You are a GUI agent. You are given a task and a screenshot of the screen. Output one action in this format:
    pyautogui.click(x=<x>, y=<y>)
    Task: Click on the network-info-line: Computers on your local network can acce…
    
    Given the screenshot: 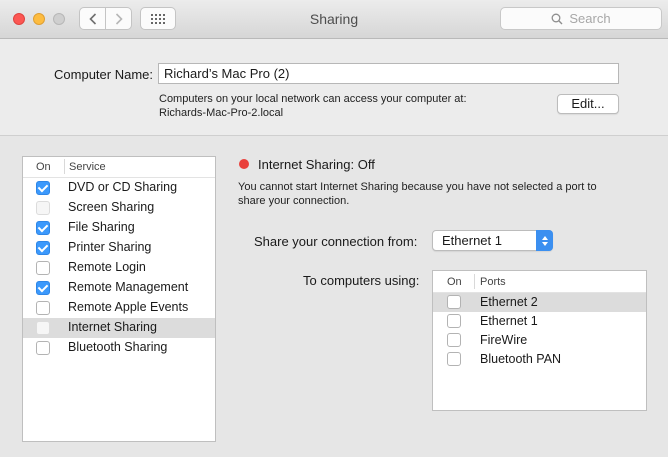 What is the action you would take?
    pyautogui.click(x=313, y=99)
    